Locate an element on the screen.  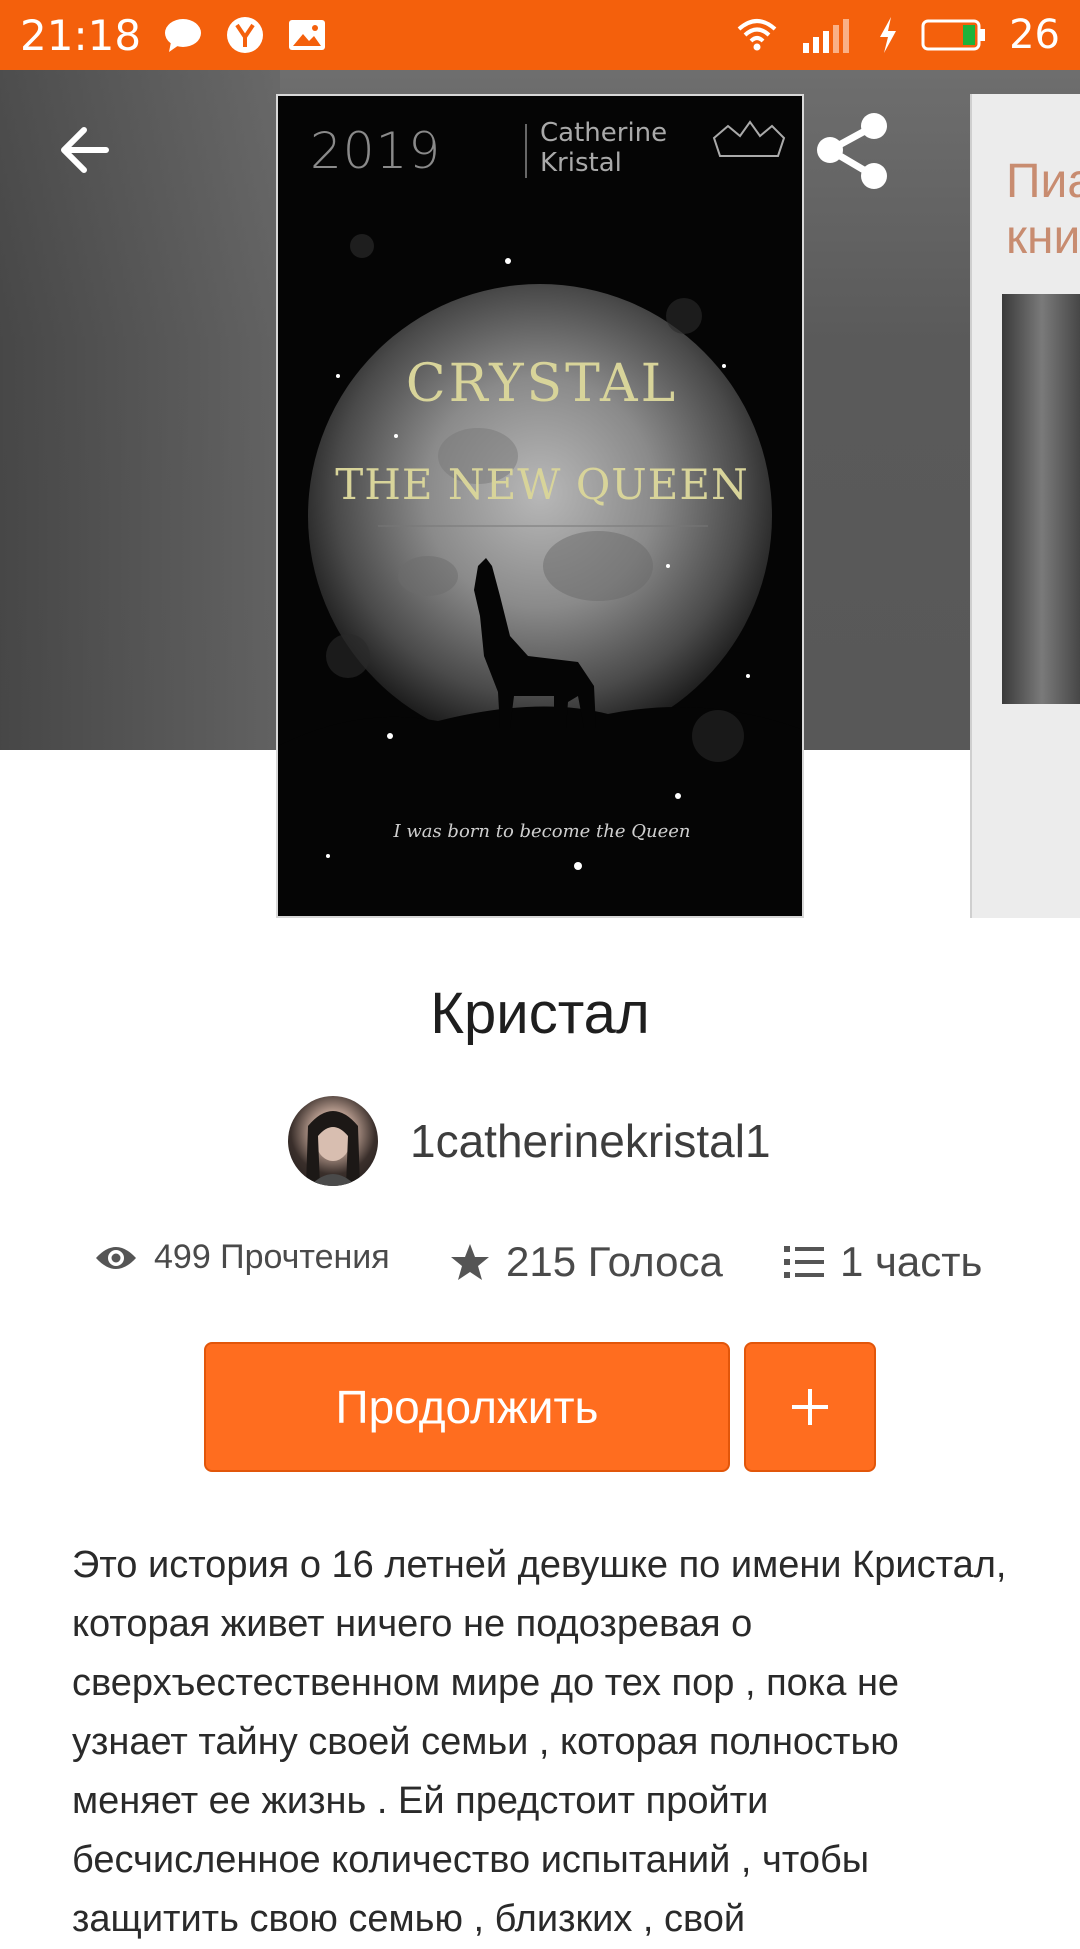
status-time: 21:18 is located at coordinates (81, 35).